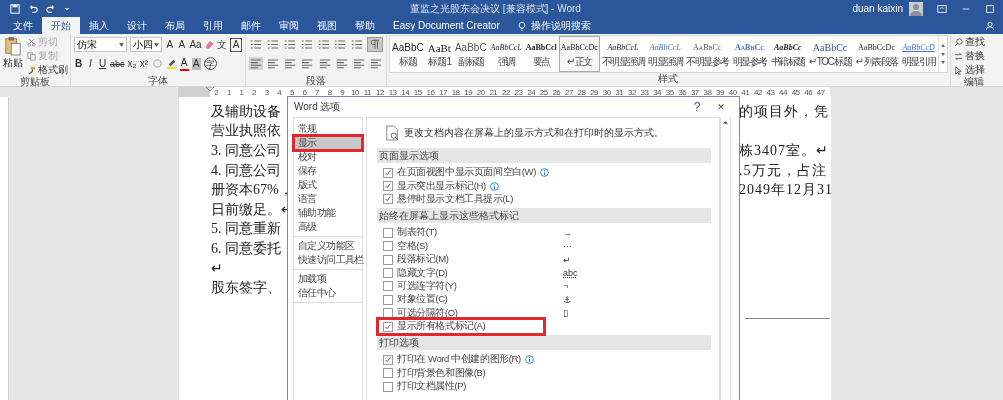  Describe the element at coordinates (417, 233) in the screenshot. I see `option-label: 制表符(T)` at that location.